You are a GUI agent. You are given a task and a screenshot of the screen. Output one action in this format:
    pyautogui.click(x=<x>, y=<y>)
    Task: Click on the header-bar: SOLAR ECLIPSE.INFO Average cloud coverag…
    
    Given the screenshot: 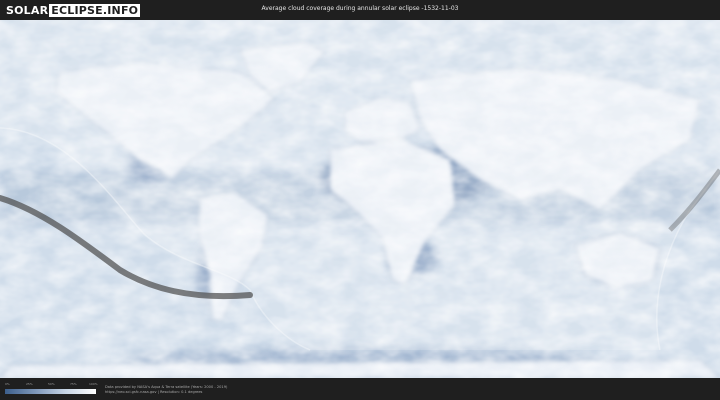 What is the action you would take?
    pyautogui.click(x=360, y=10)
    